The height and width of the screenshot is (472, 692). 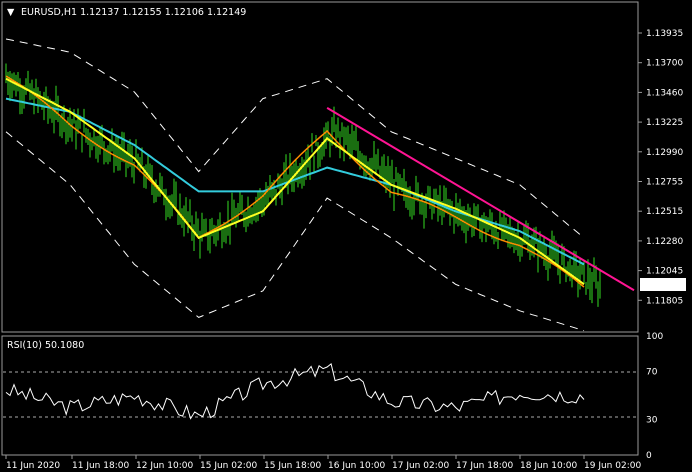 I want to click on price-tick-label: 1.12280, so click(x=664, y=242).